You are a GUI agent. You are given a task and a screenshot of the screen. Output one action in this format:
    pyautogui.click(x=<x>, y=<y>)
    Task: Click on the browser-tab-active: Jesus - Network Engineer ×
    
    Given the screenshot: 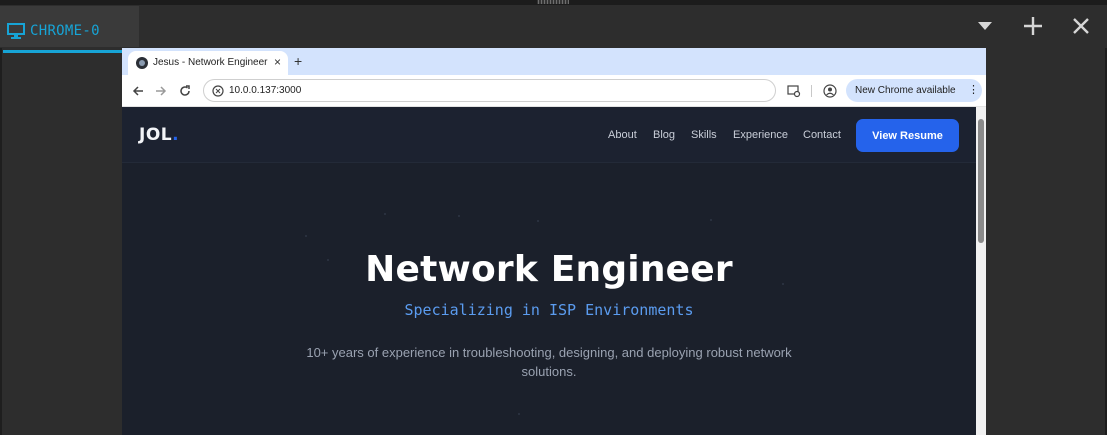 What is the action you would take?
    pyautogui.click(x=208, y=63)
    